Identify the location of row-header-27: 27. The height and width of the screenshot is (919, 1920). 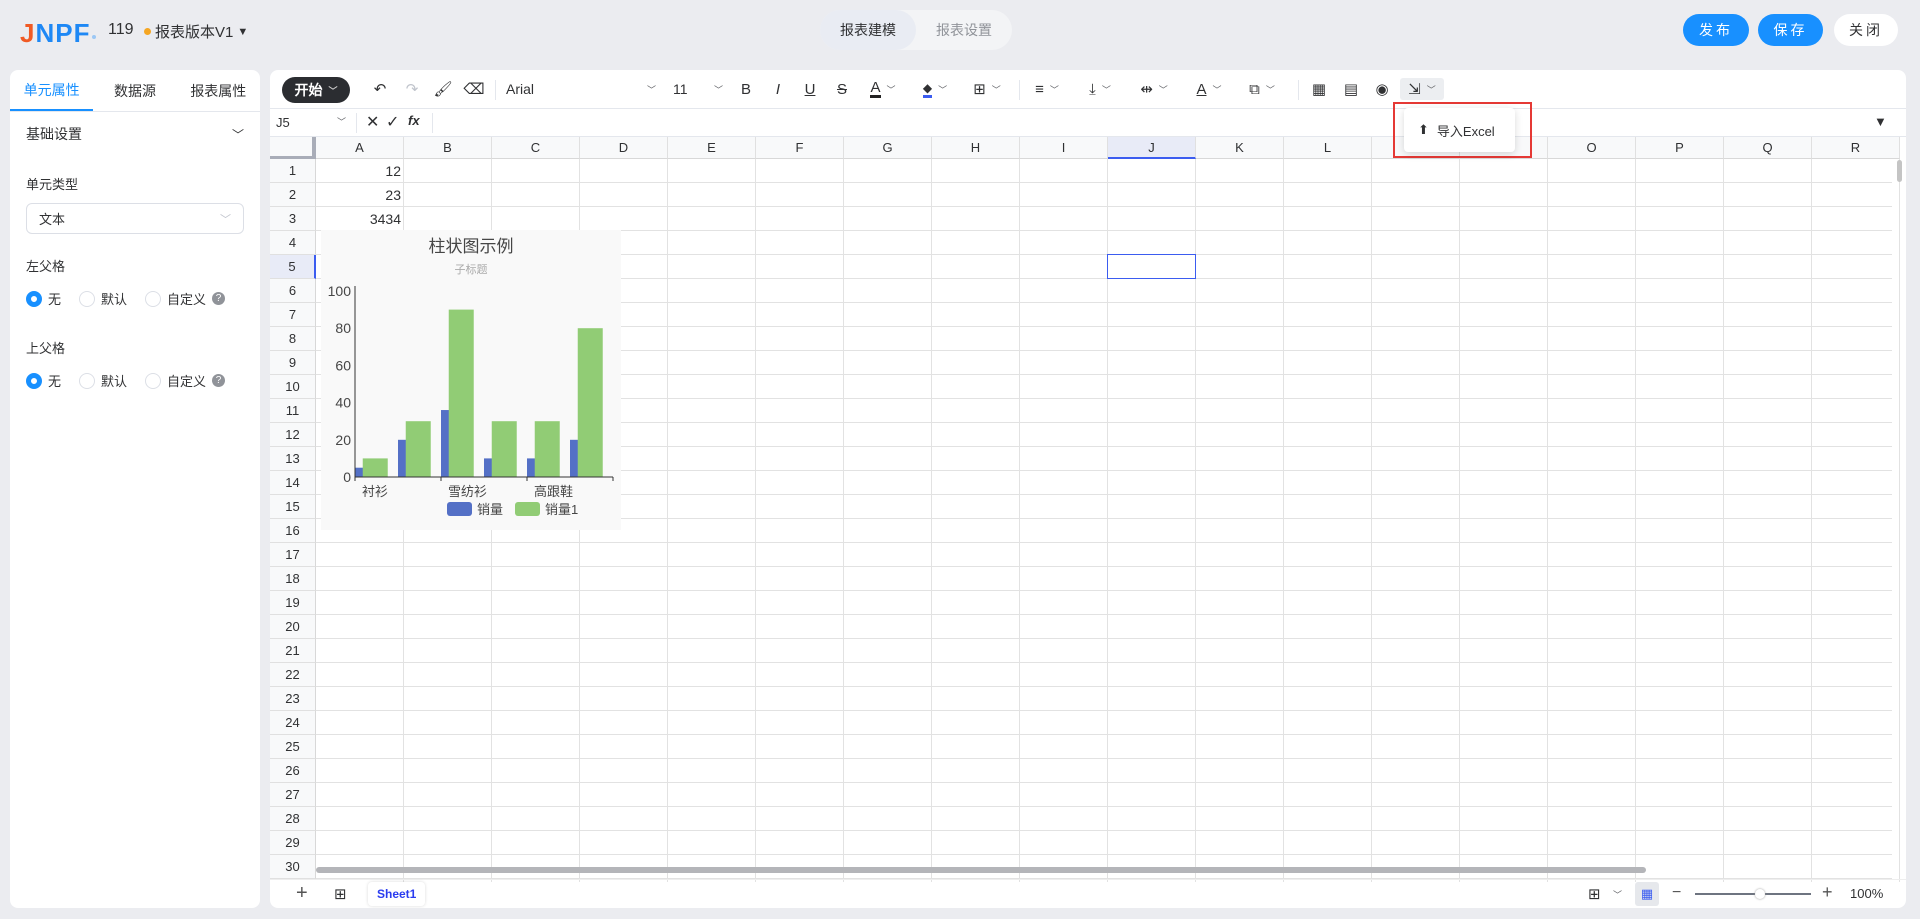
(293, 795).